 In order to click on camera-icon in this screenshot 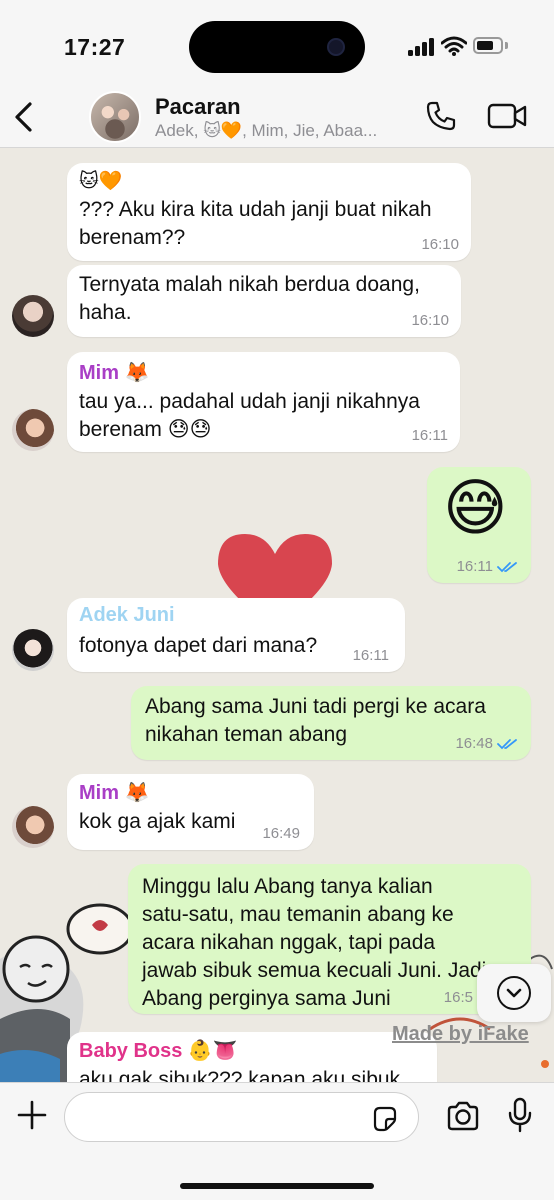, I will do `click(463, 1116)`.